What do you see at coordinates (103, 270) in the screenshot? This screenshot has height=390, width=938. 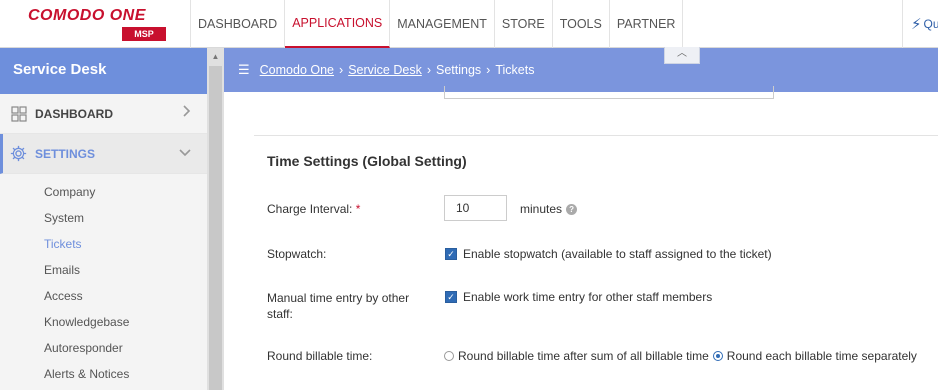 I see `sidebar-subitem-emails: Emails` at bounding box center [103, 270].